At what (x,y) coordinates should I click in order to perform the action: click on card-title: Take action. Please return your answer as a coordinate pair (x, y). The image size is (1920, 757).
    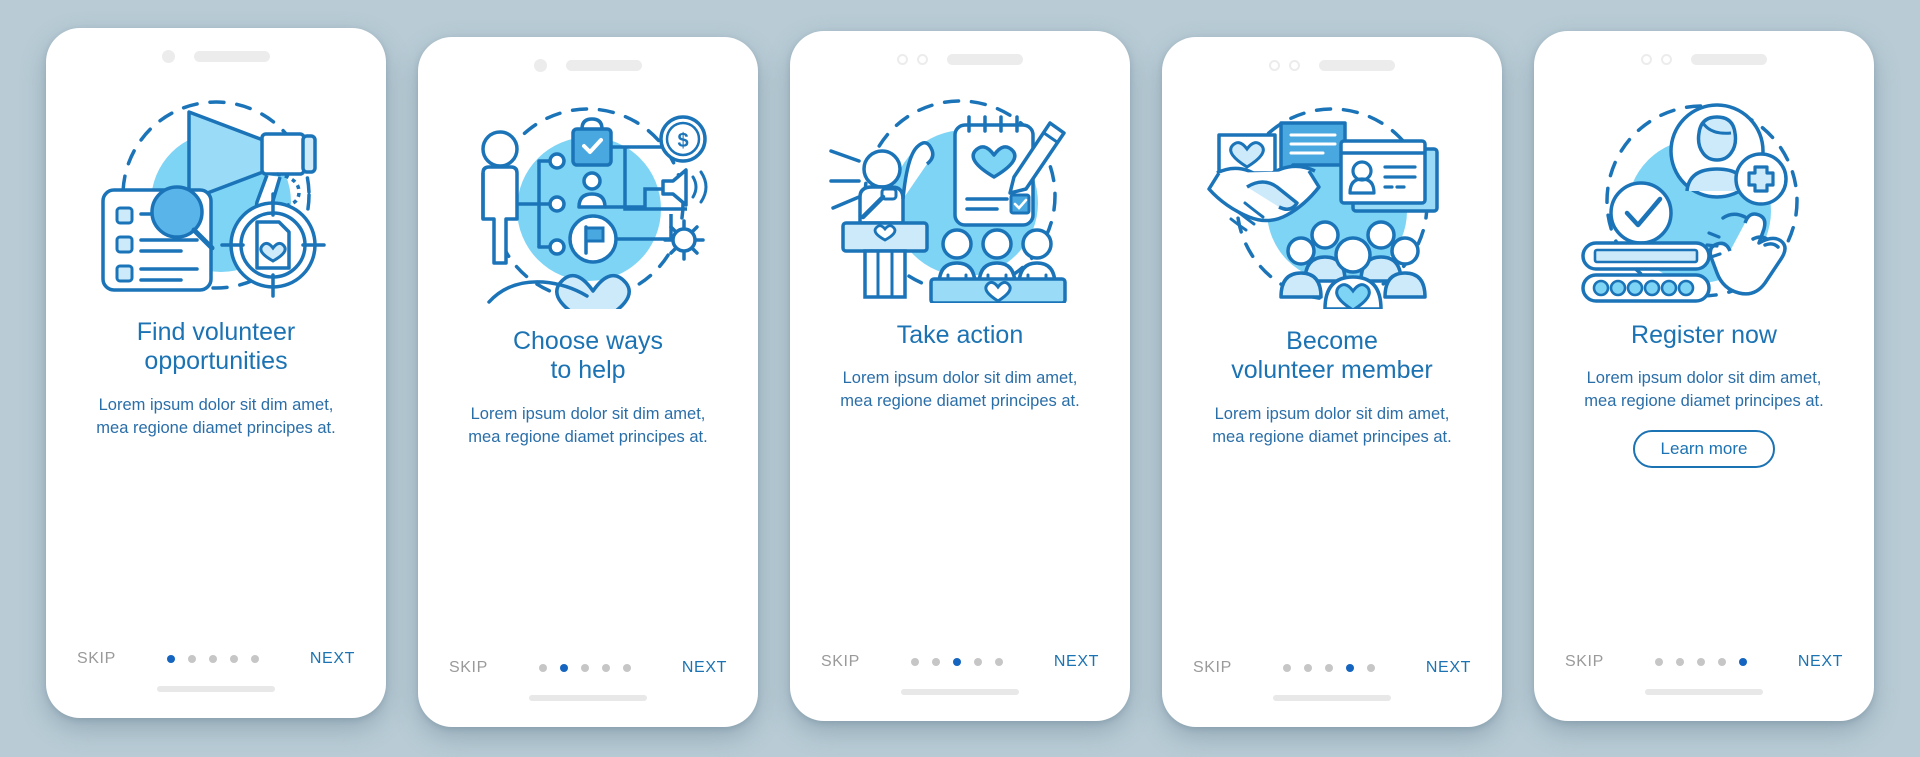
    Looking at the image, I should click on (960, 334).